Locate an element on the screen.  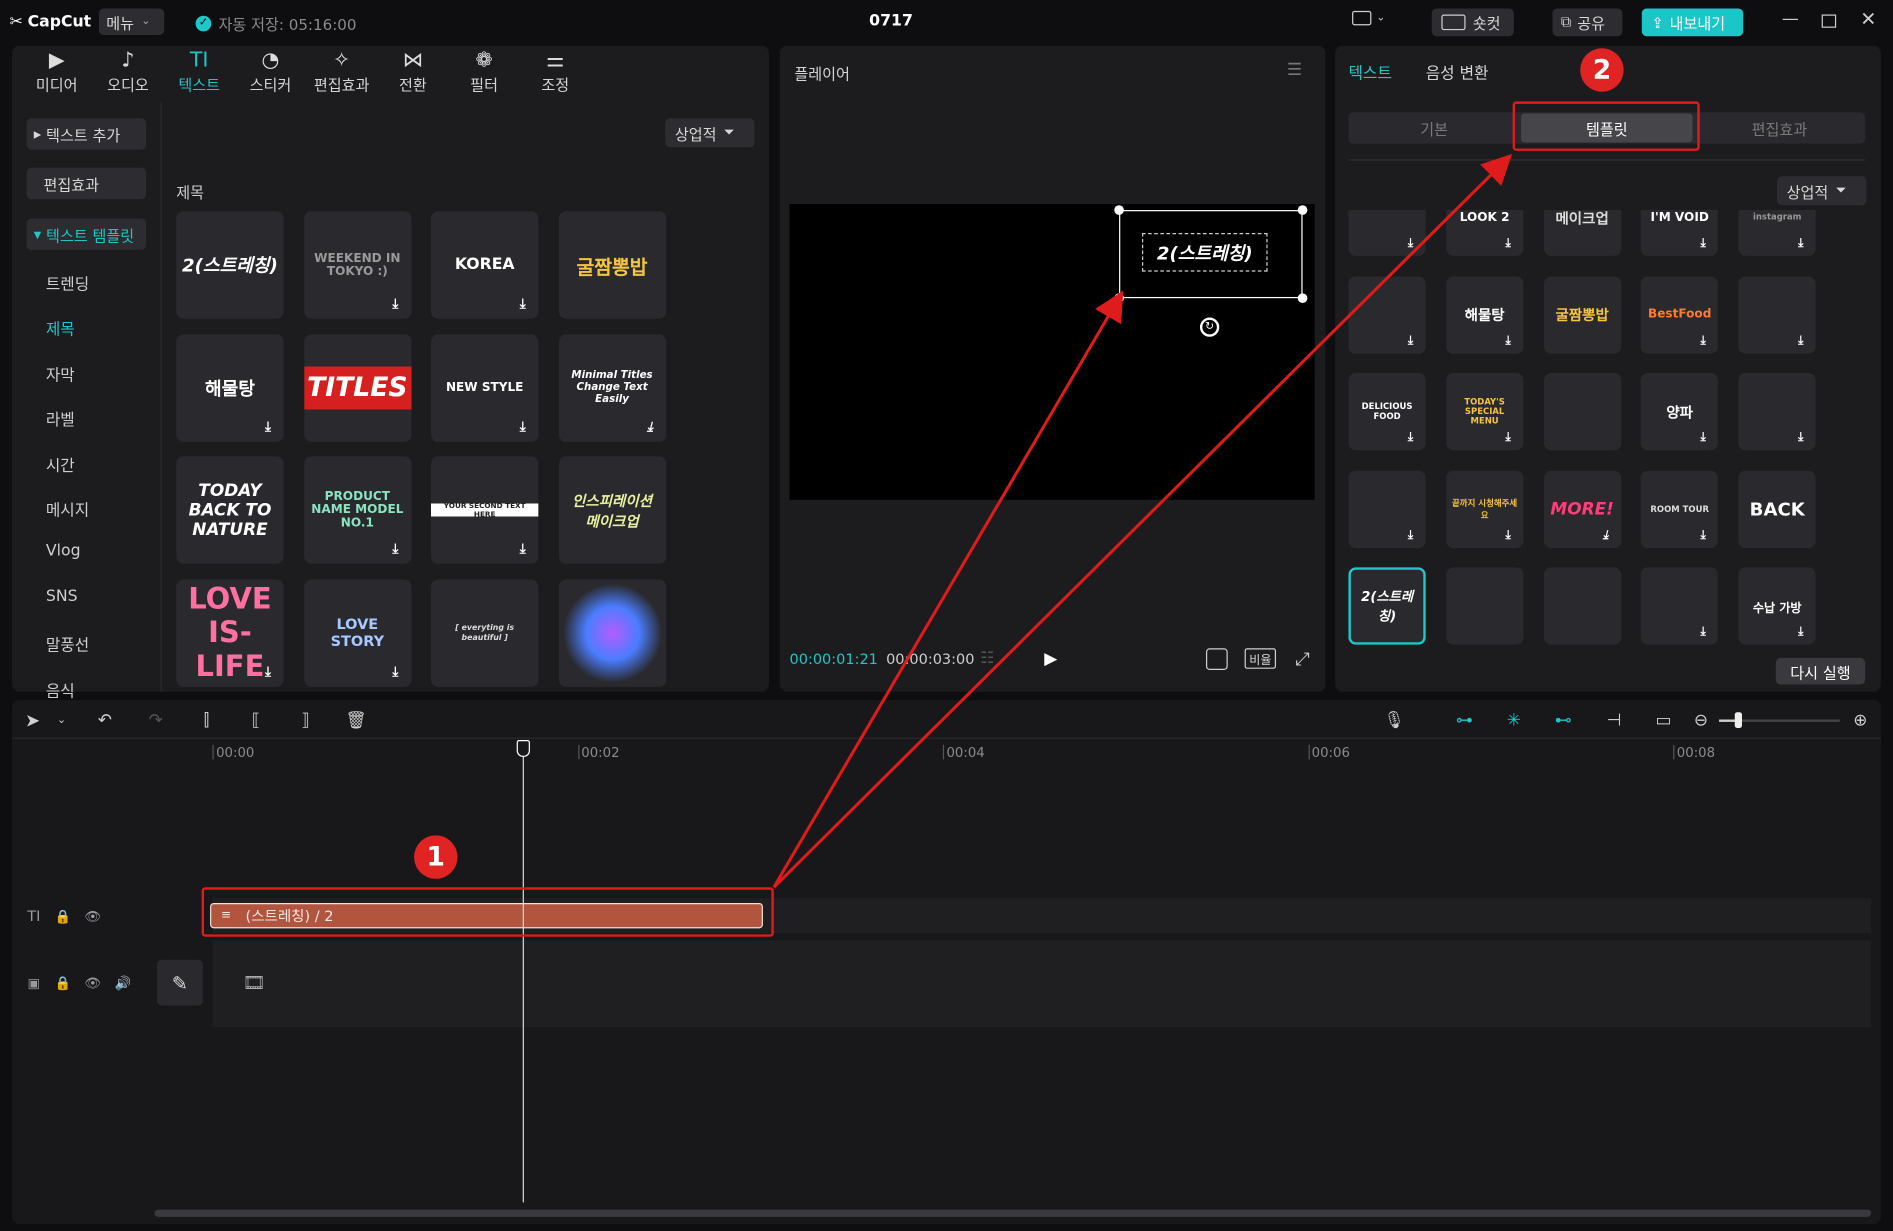
sidebar-item-2: 자막 is located at coordinates (60, 374).